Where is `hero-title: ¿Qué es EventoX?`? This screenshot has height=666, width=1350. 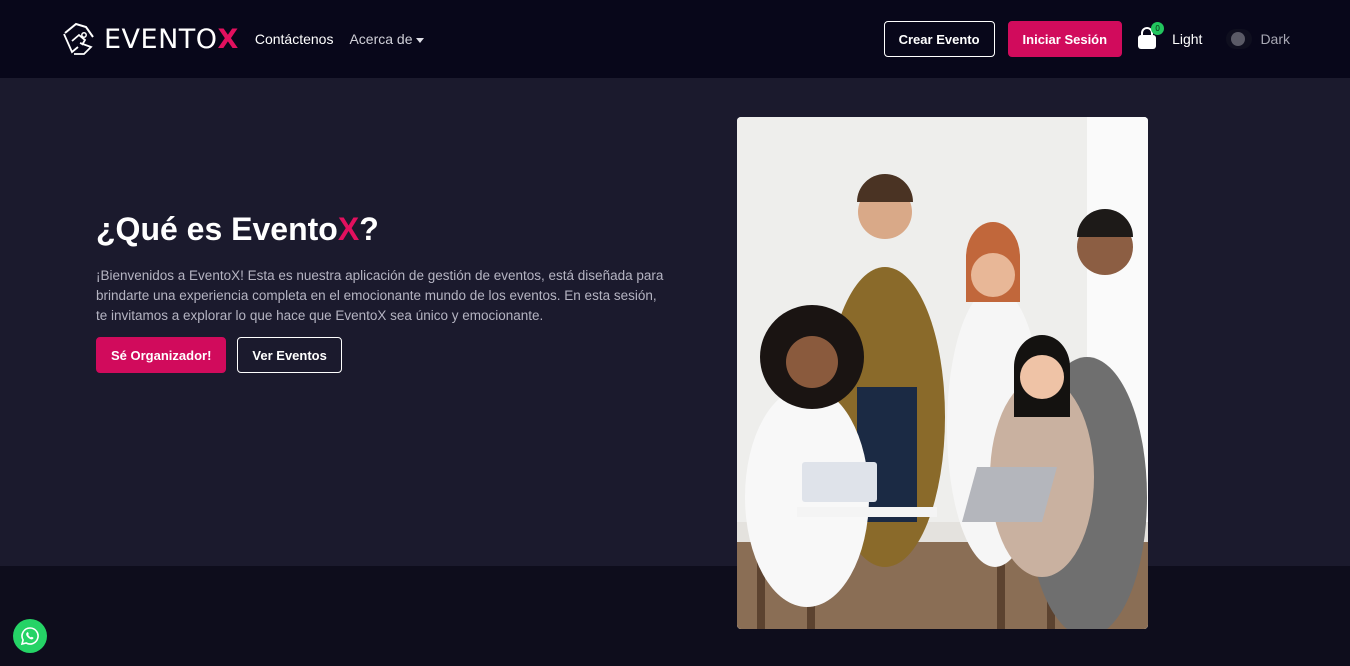
hero-title: ¿Qué es EventoX? is located at coordinates (237, 229).